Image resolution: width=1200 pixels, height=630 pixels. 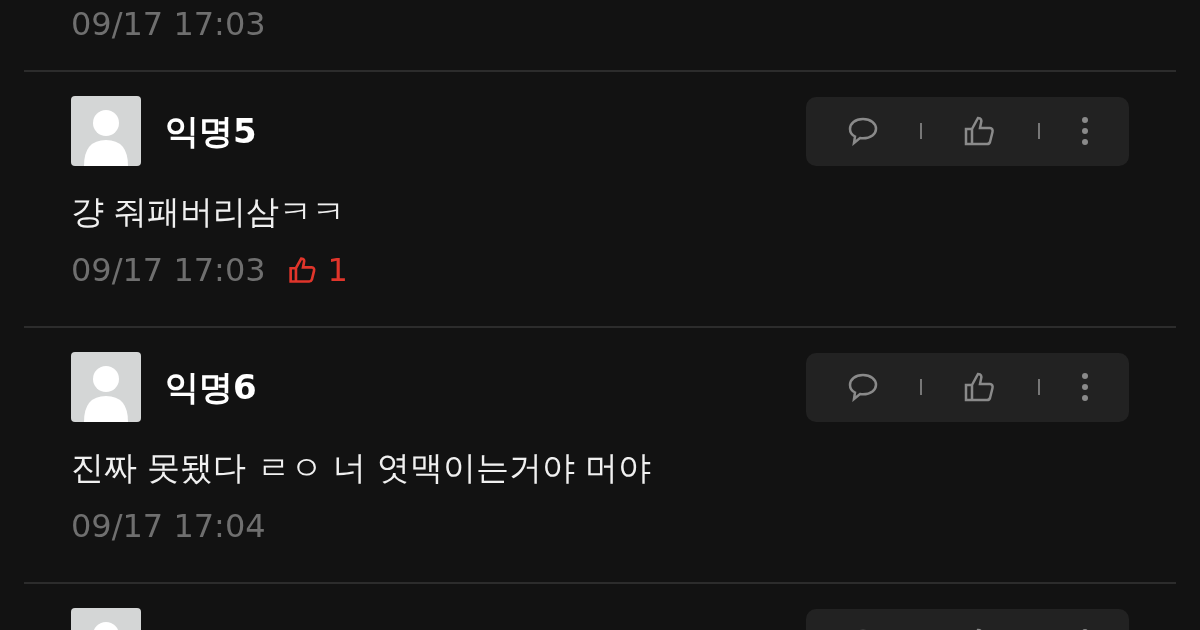 What do you see at coordinates (211, 131) in the screenshot?
I see `author-name: 익명5` at bounding box center [211, 131].